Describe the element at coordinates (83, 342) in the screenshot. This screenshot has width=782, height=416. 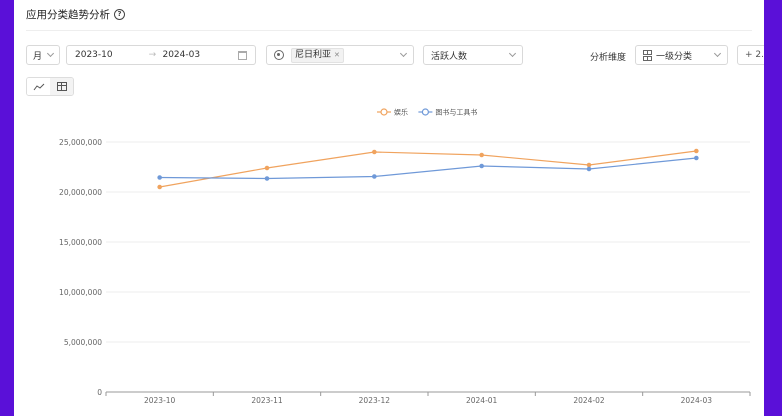
I see `y-tick-label: 5,000,000` at that location.